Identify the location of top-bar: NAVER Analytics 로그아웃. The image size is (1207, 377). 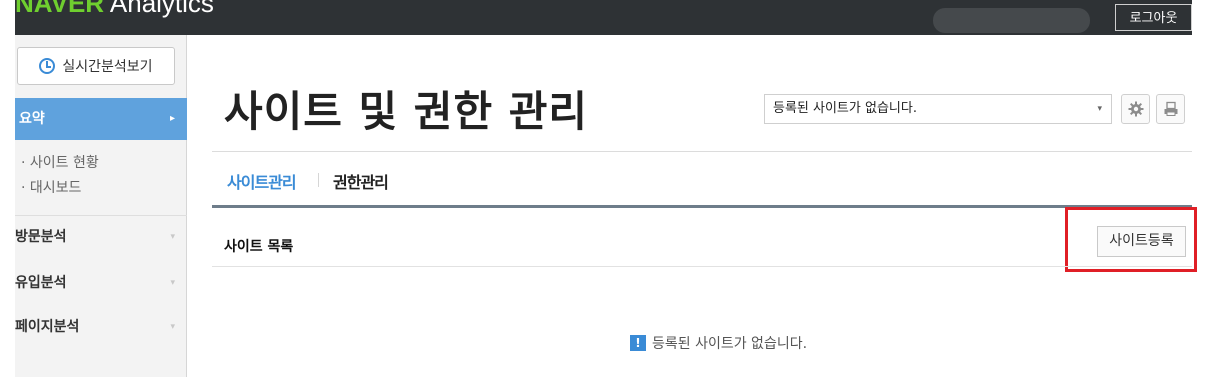
(603, 17).